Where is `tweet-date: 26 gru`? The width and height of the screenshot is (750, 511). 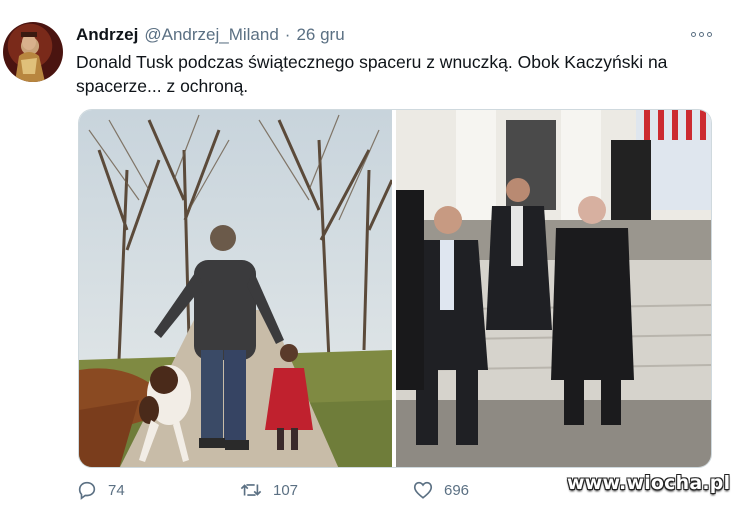
tweet-date: 26 gru is located at coordinates (320, 35).